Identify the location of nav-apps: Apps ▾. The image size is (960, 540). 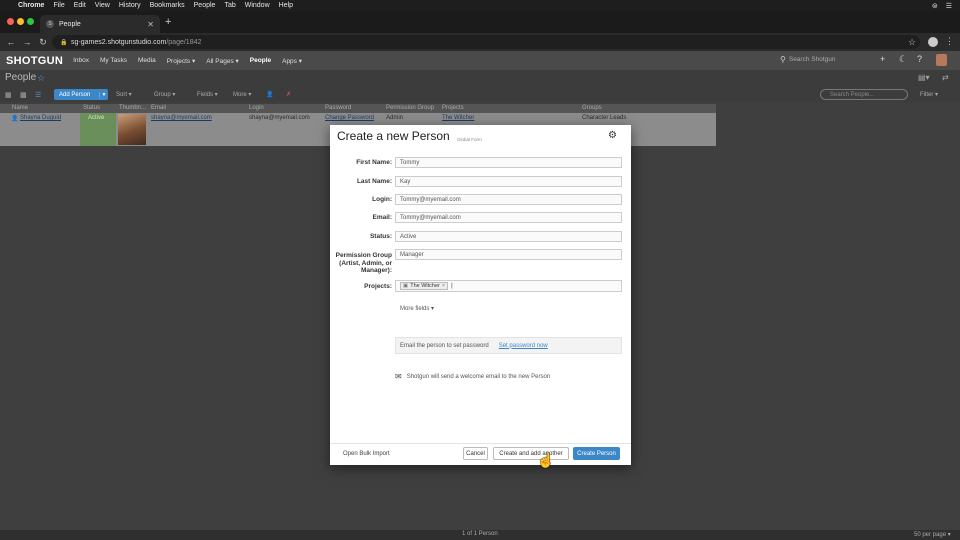
(292, 61).